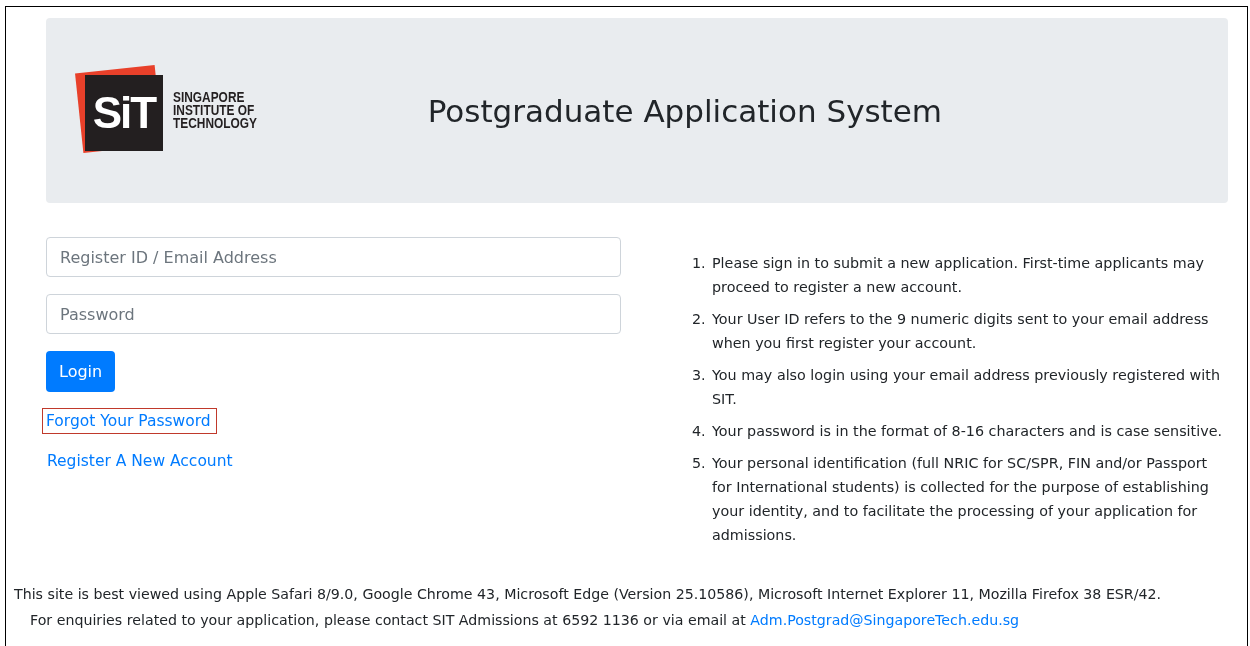  What do you see at coordinates (215, 110) in the screenshot?
I see `logo-text: SINGAPORE INSTITUTE OF TECHNOLOGY` at bounding box center [215, 110].